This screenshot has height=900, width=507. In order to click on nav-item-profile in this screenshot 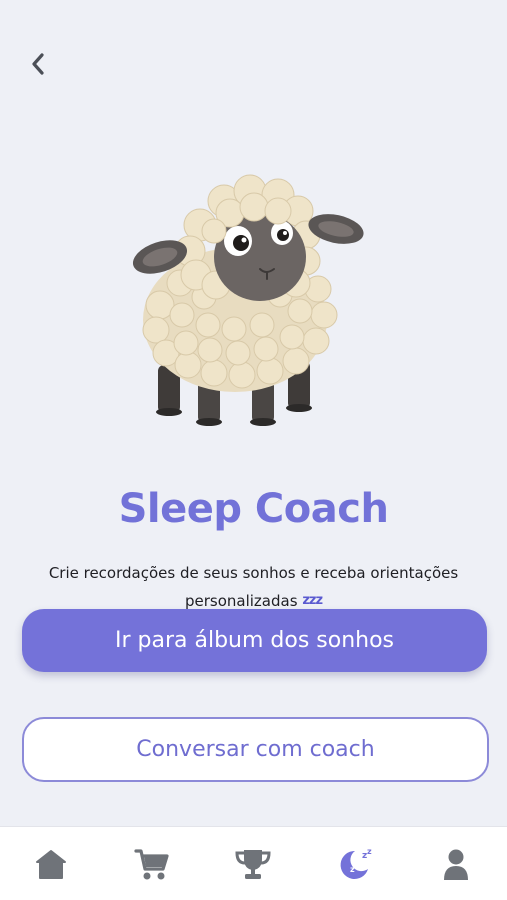, I will do `click(456, 864)`.